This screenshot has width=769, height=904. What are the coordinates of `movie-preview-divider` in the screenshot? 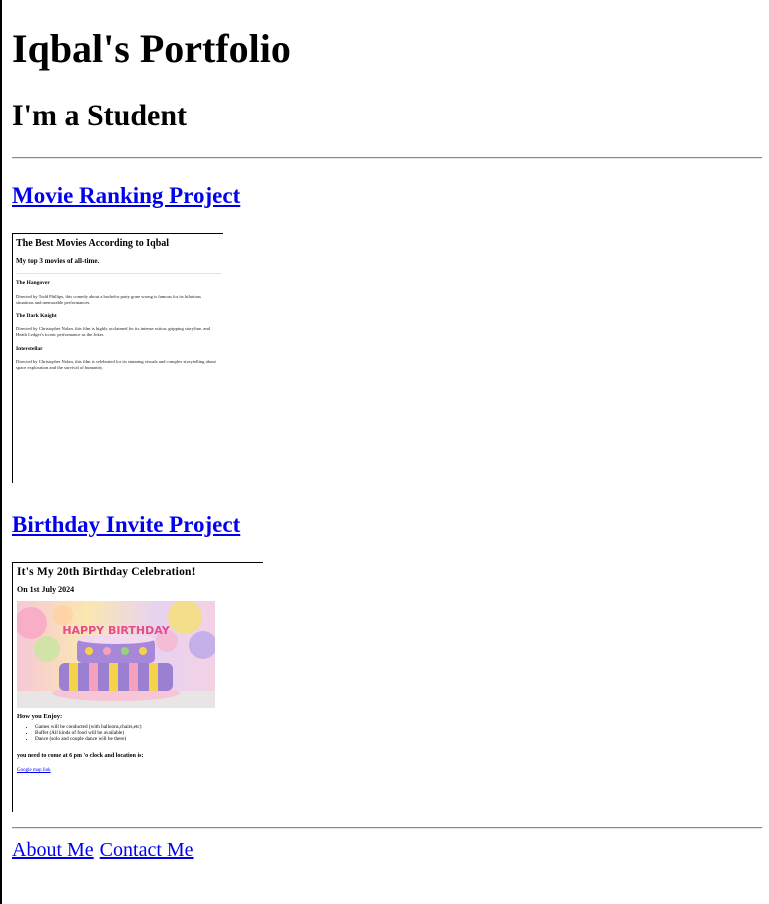 It's located at (118, 273).